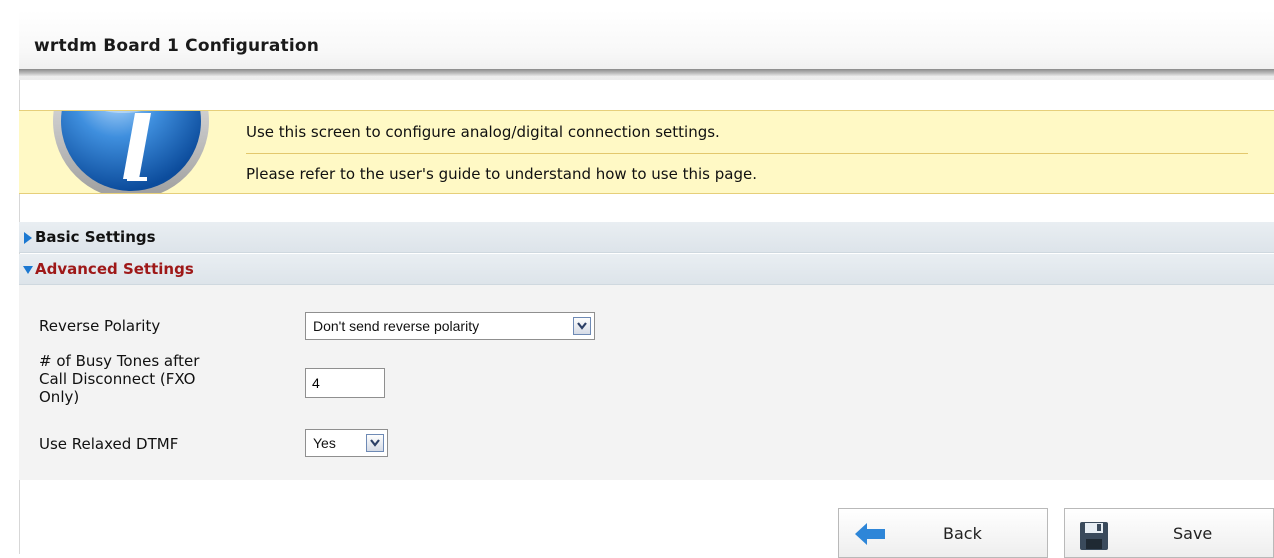  I want to click on expand-arrow-icon, so click(28, 238).